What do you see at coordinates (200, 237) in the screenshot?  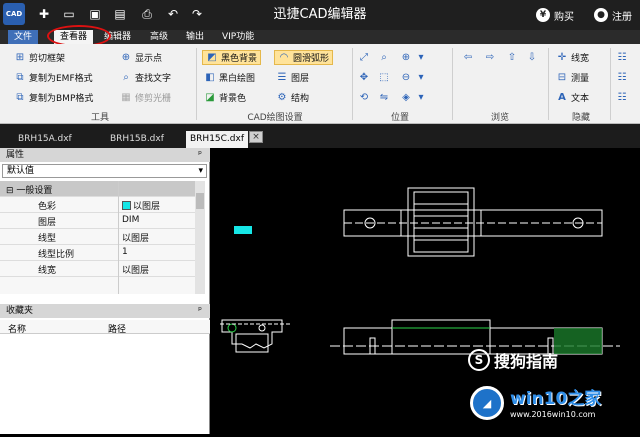 I see `property-scrollbar` at bounding box center [200, 237].